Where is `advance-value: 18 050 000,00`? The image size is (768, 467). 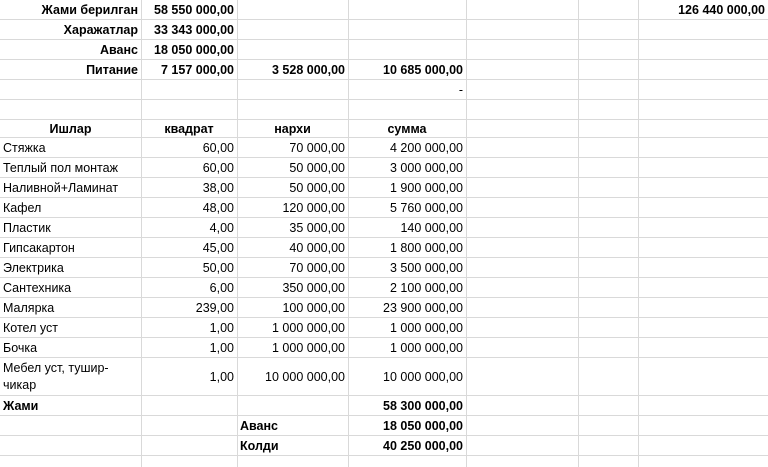
advance-value: 18 050 000,00 is located at coordinates (407, 426).